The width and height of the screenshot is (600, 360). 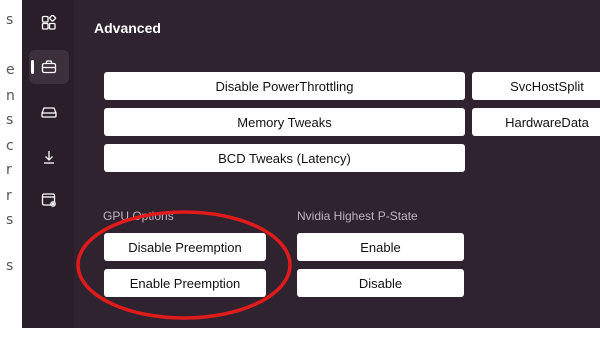 I want to click on disable-preemption-button: Disable Preemption, so click(x=185, y=247).